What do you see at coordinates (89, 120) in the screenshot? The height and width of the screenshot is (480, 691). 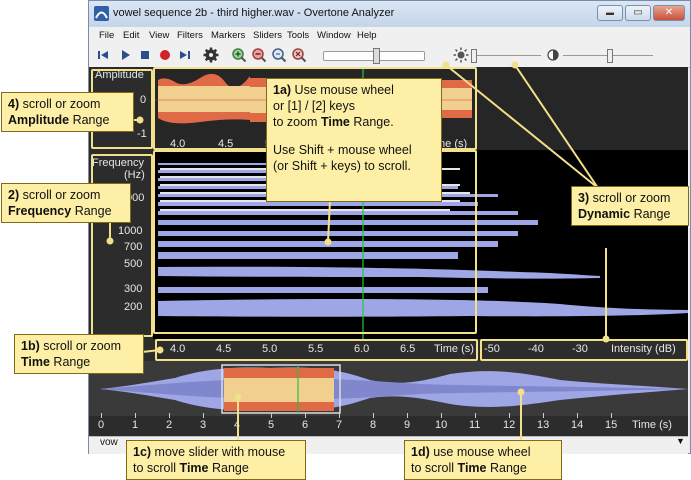 I see `callout-4-post: Range` at bounding box center [89, 120].